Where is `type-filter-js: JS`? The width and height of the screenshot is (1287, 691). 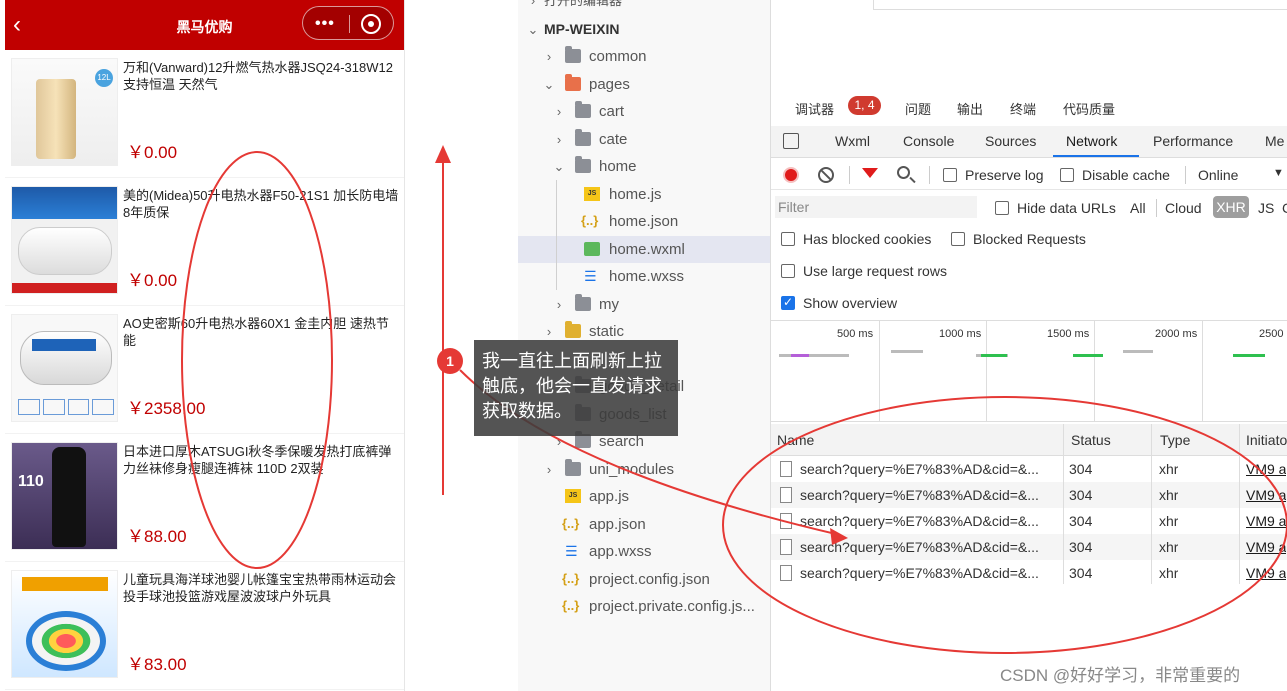 type-filter-js: JS is located at coordinates (1266, 208).